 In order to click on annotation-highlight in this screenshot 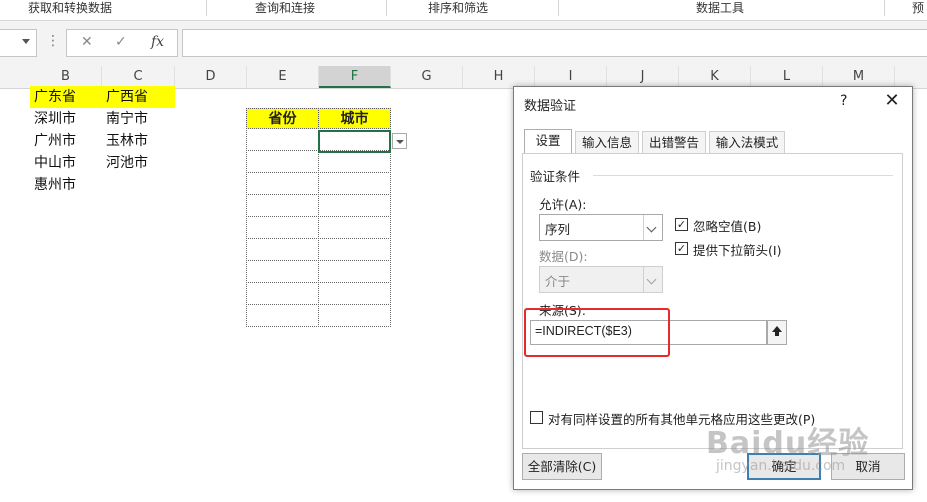, I will do `click(597, 332)`.